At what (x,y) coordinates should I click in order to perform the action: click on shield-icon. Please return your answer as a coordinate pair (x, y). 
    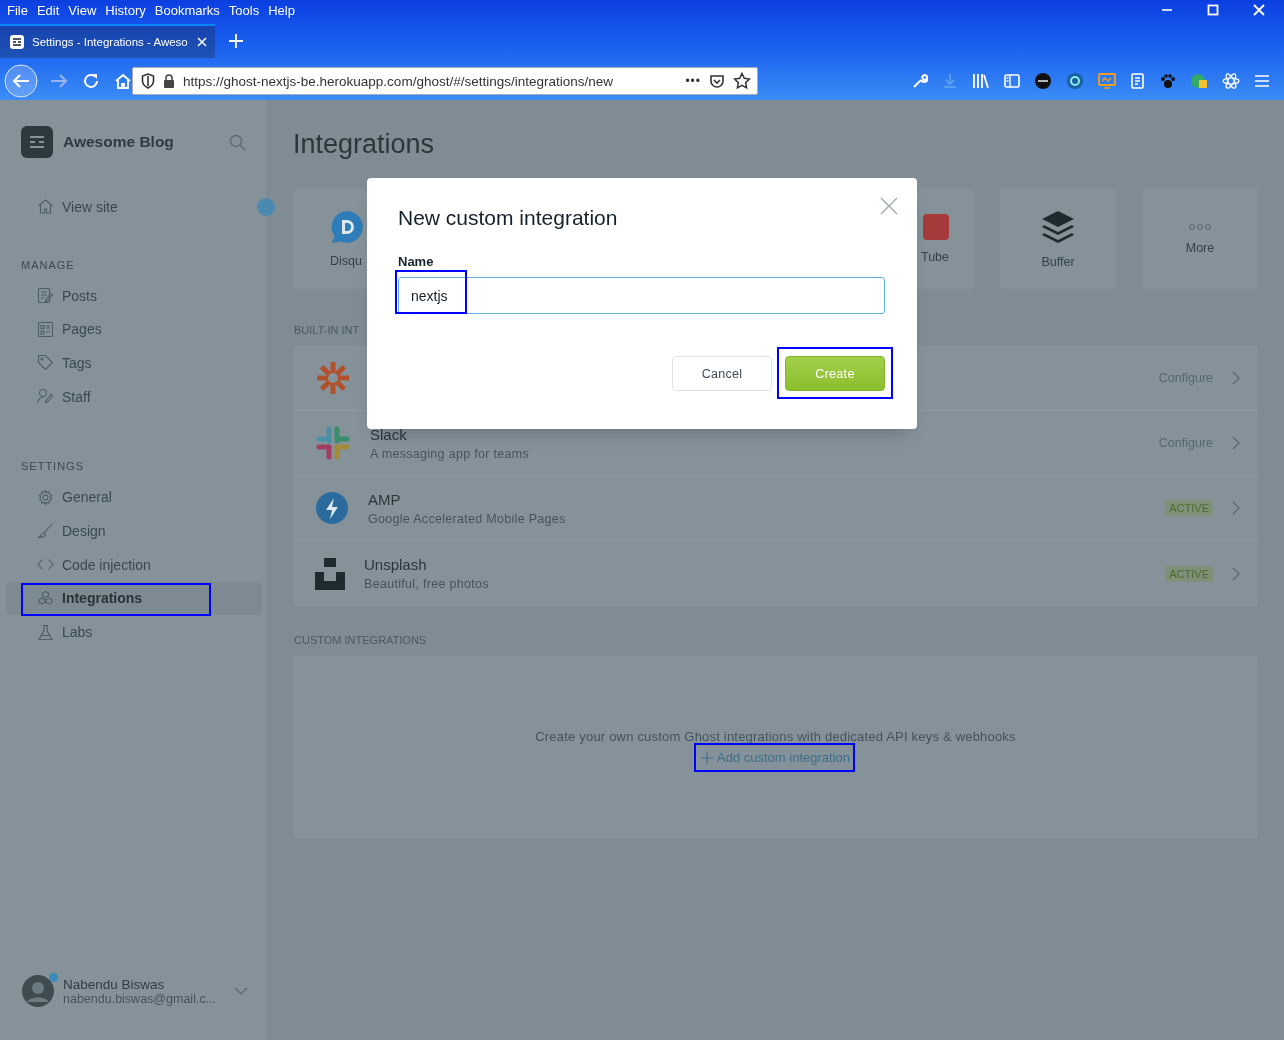
    Looking at the image, I should click on (148, 81).